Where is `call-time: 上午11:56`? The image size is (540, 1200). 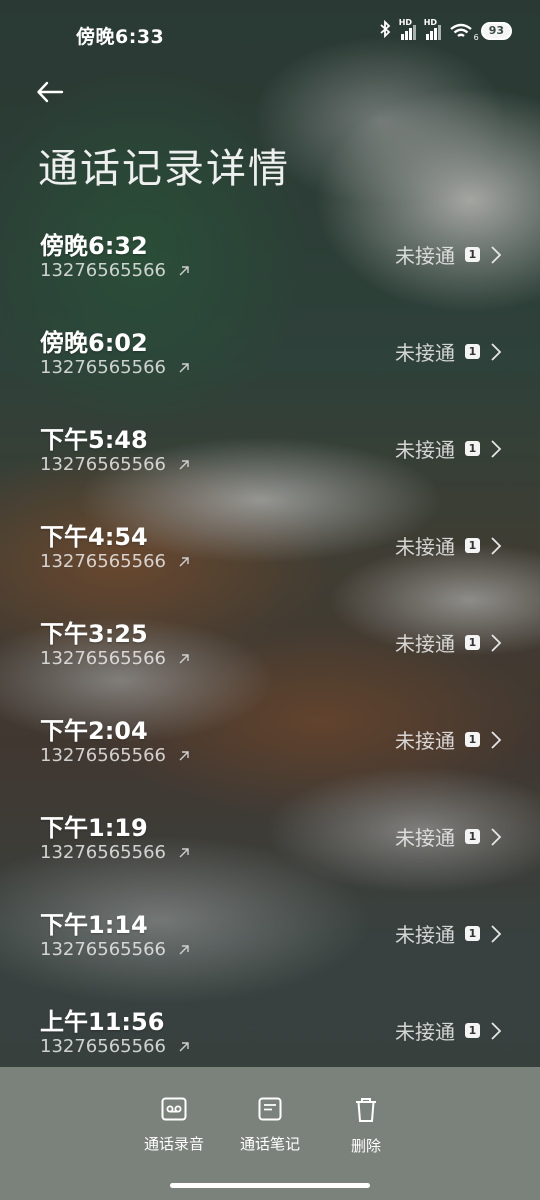 call-time: 上午11:56 is located at coordinates (102, 1022).